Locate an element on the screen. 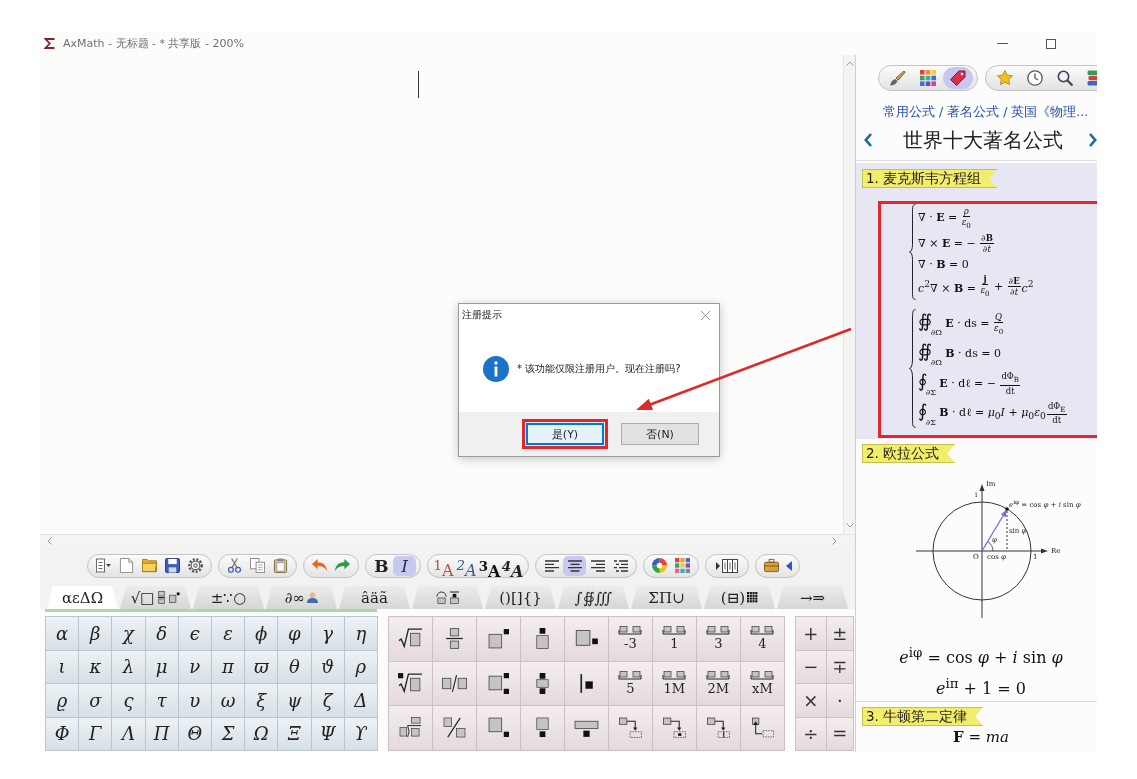 The image size is (1137, 779). symbol-key: υ is located at coordinates (195, 701).